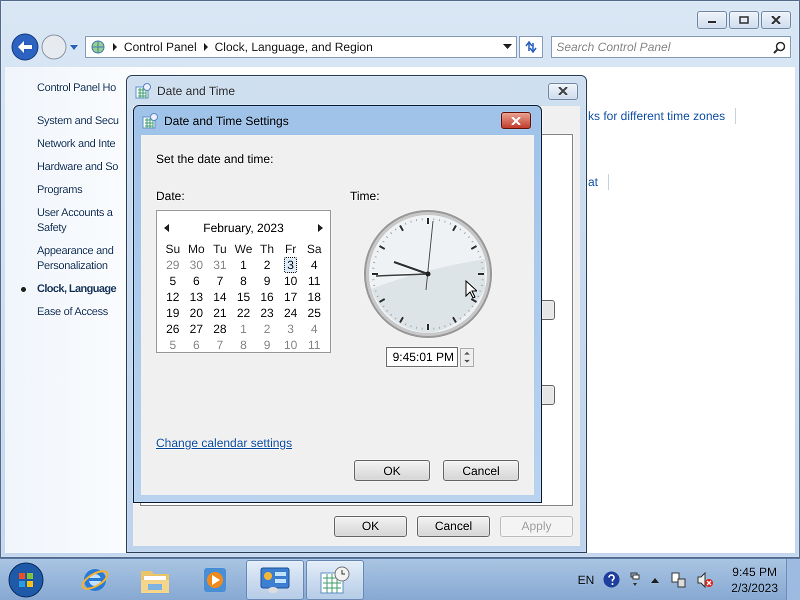 Image resolution: width=800 pixels, height=600 pixels. I want to click on calendar-day: 6, so click(196, 281).